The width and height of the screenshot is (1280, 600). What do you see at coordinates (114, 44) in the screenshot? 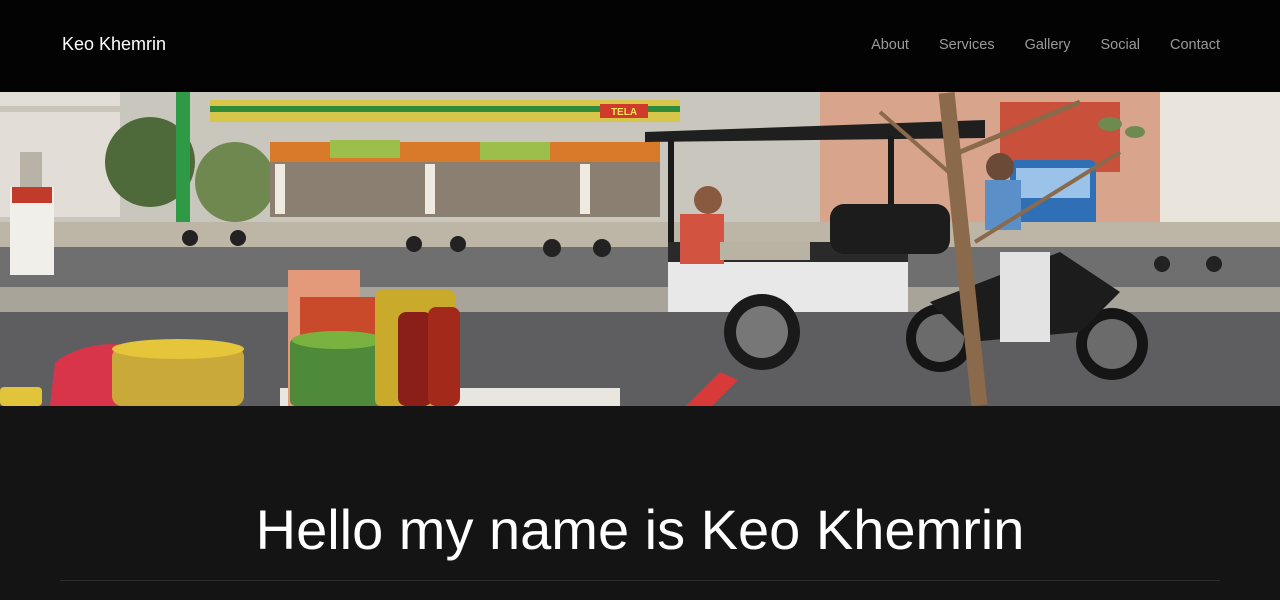
I see `brand-link: Keo Khemrin` at bounding box center [114, 44].